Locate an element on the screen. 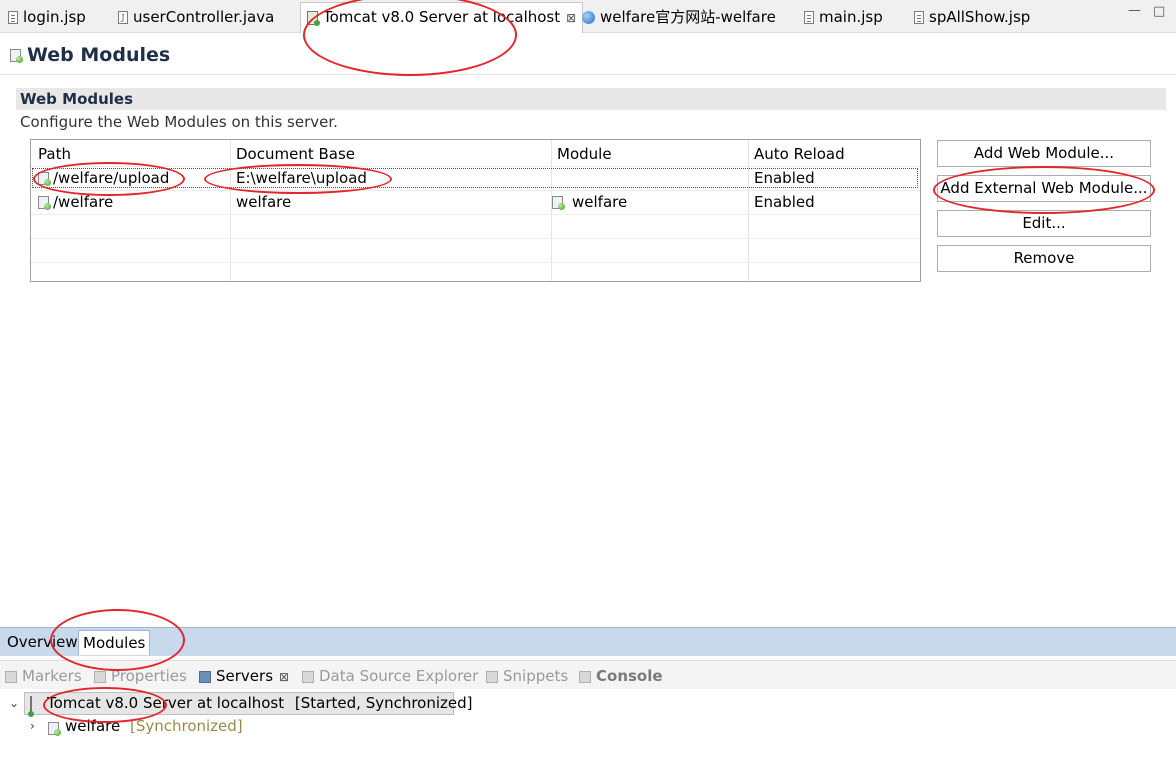  editor-tab-login-jsp: login.jsp is located at coordinates (47, 17).